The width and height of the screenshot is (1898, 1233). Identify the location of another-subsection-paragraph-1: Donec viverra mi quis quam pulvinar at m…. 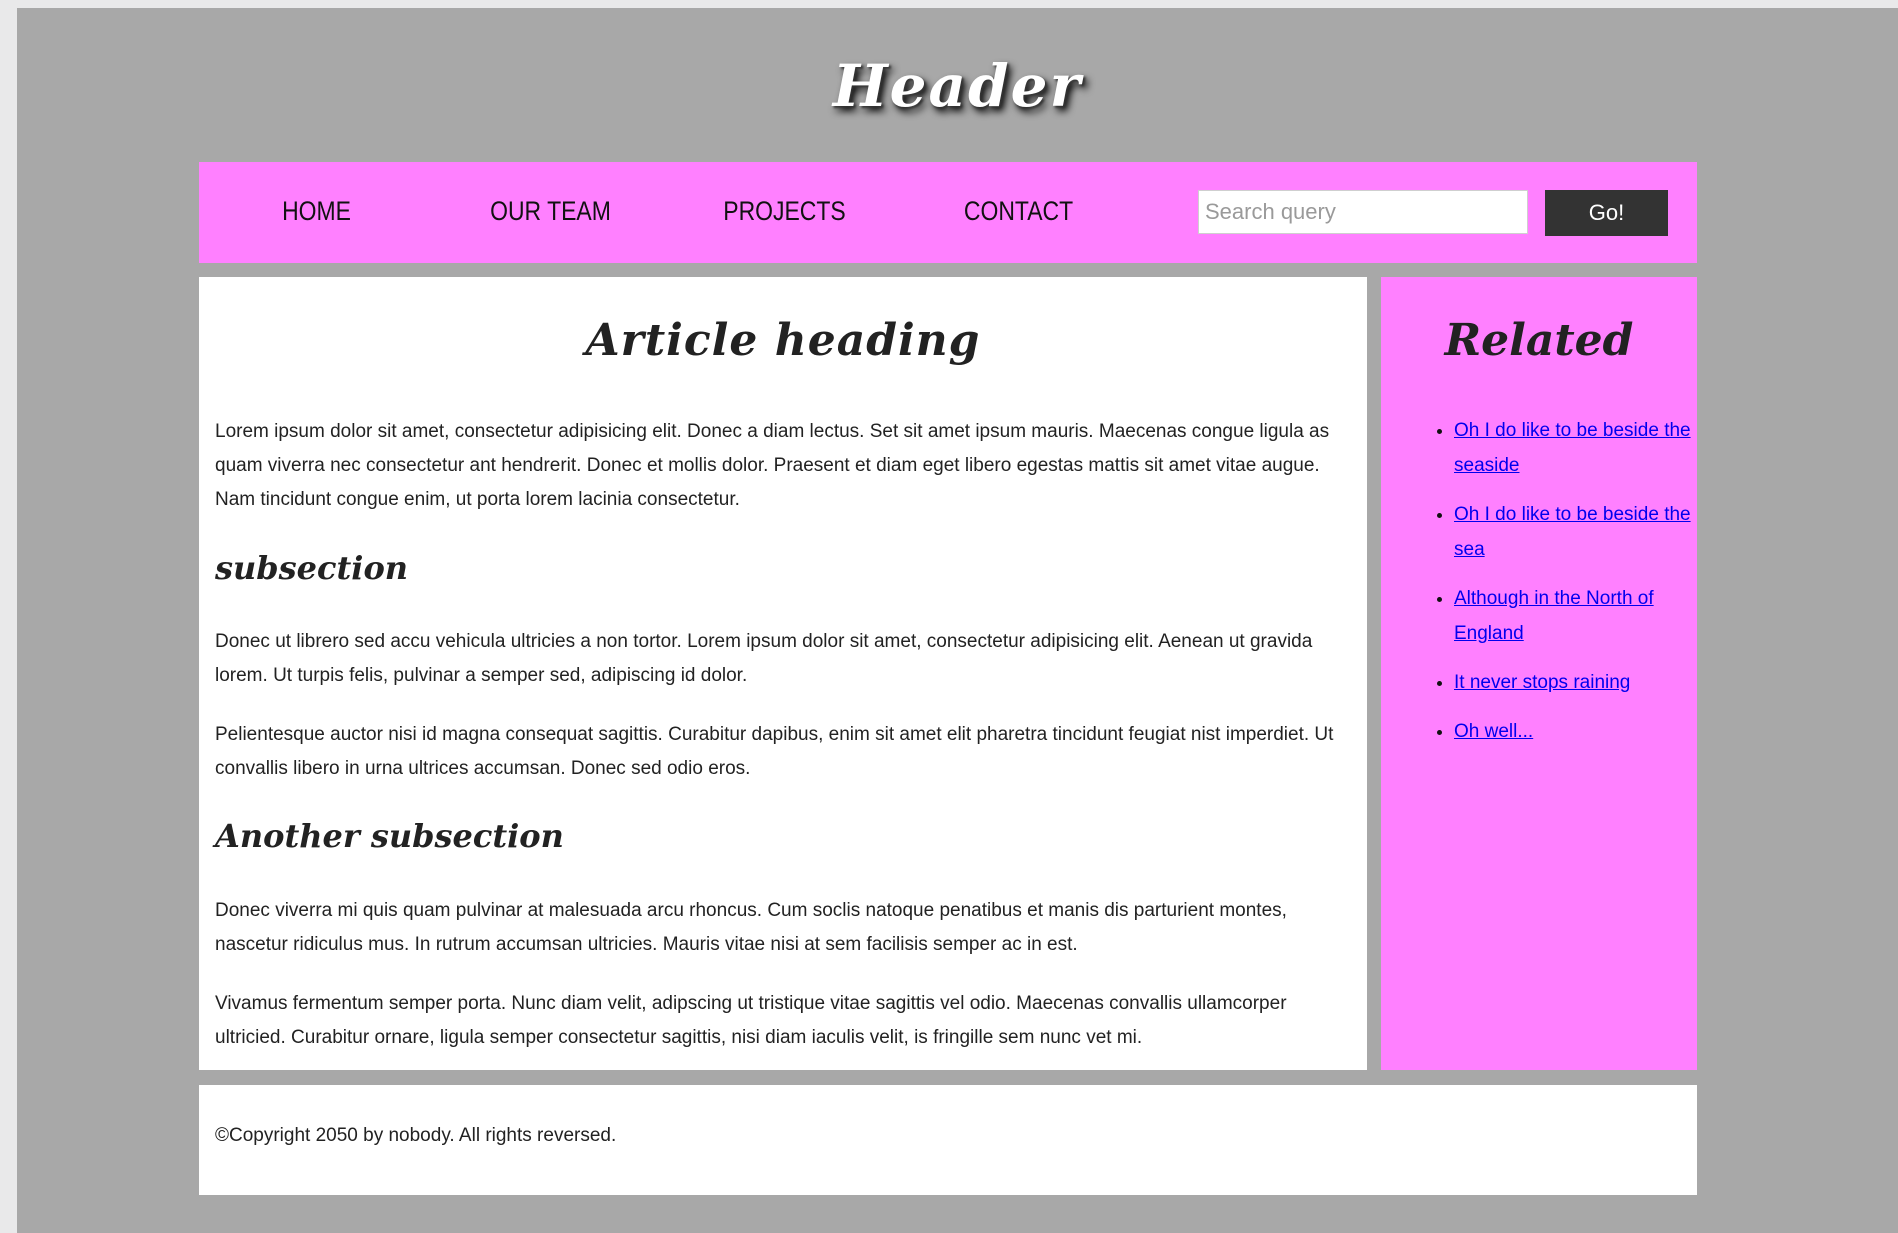
(751, 927).